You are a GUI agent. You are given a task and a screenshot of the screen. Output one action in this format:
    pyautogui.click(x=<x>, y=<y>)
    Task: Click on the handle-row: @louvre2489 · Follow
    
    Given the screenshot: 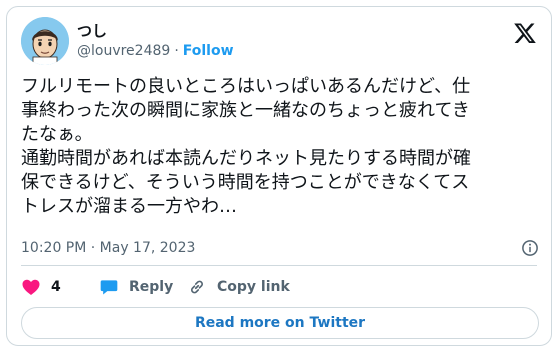 What is the action you would take?
    pyautogui.click(x=155, y=51)
    